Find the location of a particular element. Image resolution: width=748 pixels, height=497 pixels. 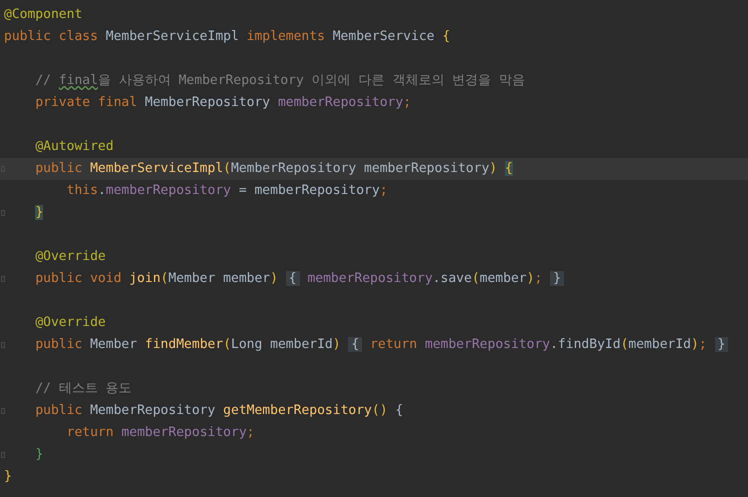

code-line: public class MemberServiceImpl implements MemberService { is located at coordinates (227, 36).